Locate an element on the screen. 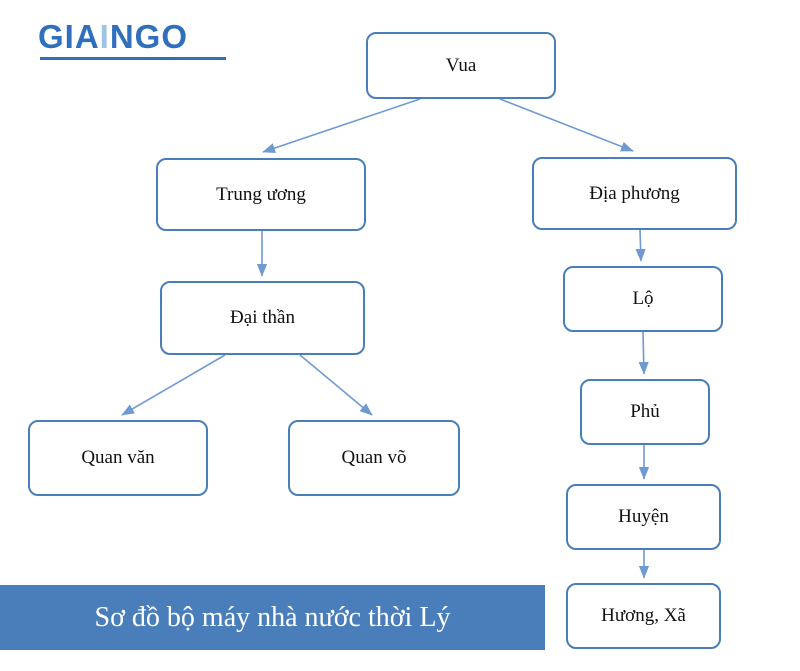 This screenshot has width=800, height=671. node-label: Đại thần is located at coordinates (262, 318).